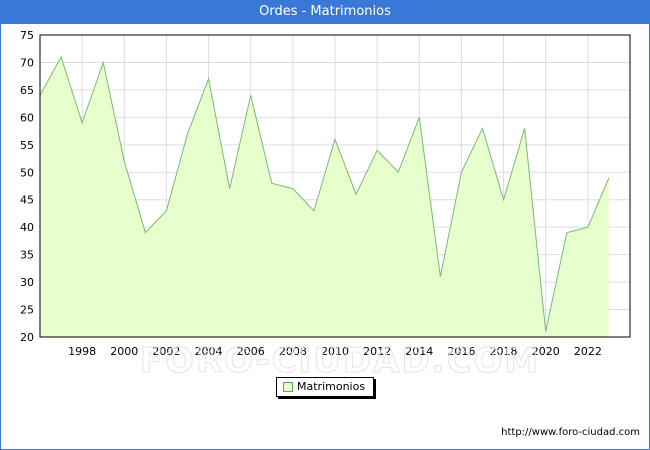  What do you see at coordinates (27, 90) in the screenshot?
I see `y-tick-label: 65` at bounding box center [27, 90].